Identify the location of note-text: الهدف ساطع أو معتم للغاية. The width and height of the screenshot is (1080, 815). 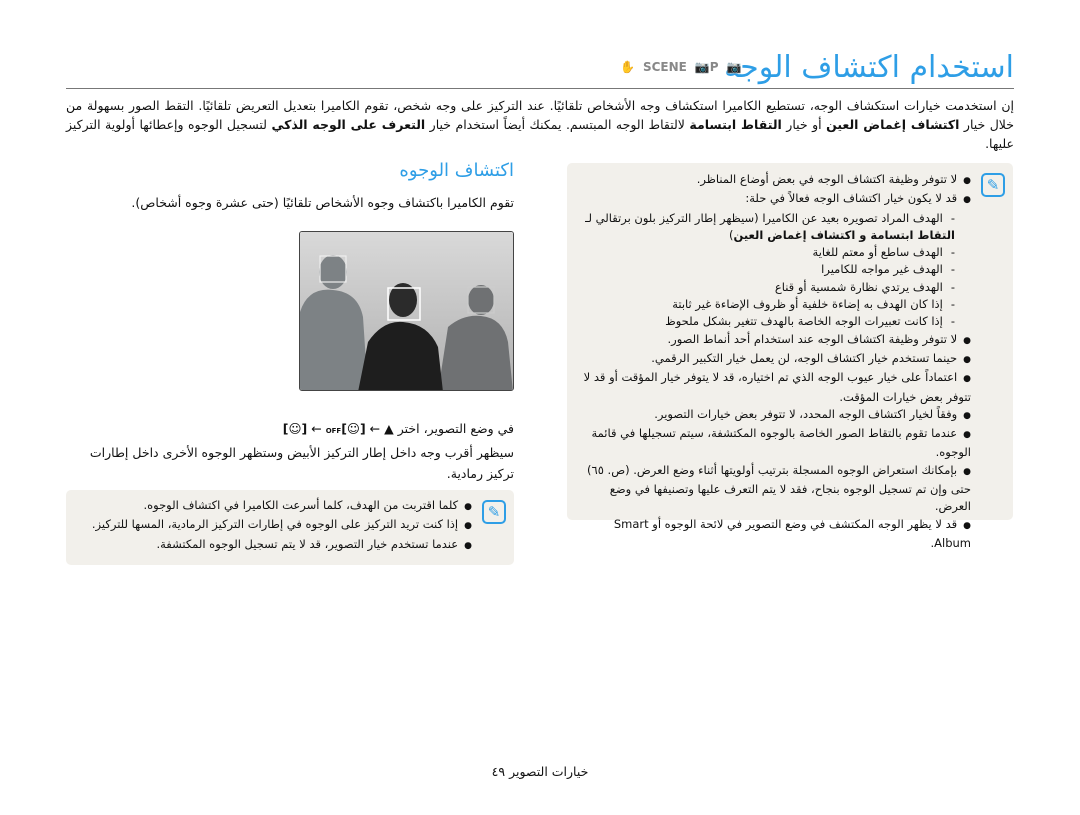
(877, 252).